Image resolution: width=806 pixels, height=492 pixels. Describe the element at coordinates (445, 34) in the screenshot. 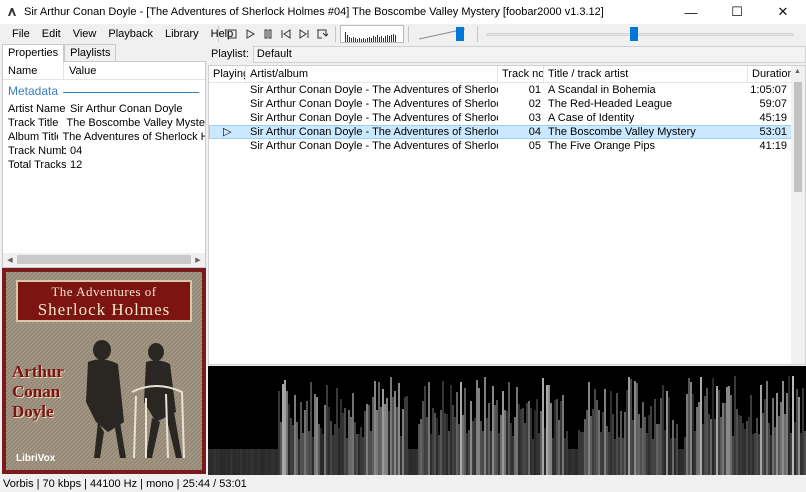

I see `volume-slider` at that location.